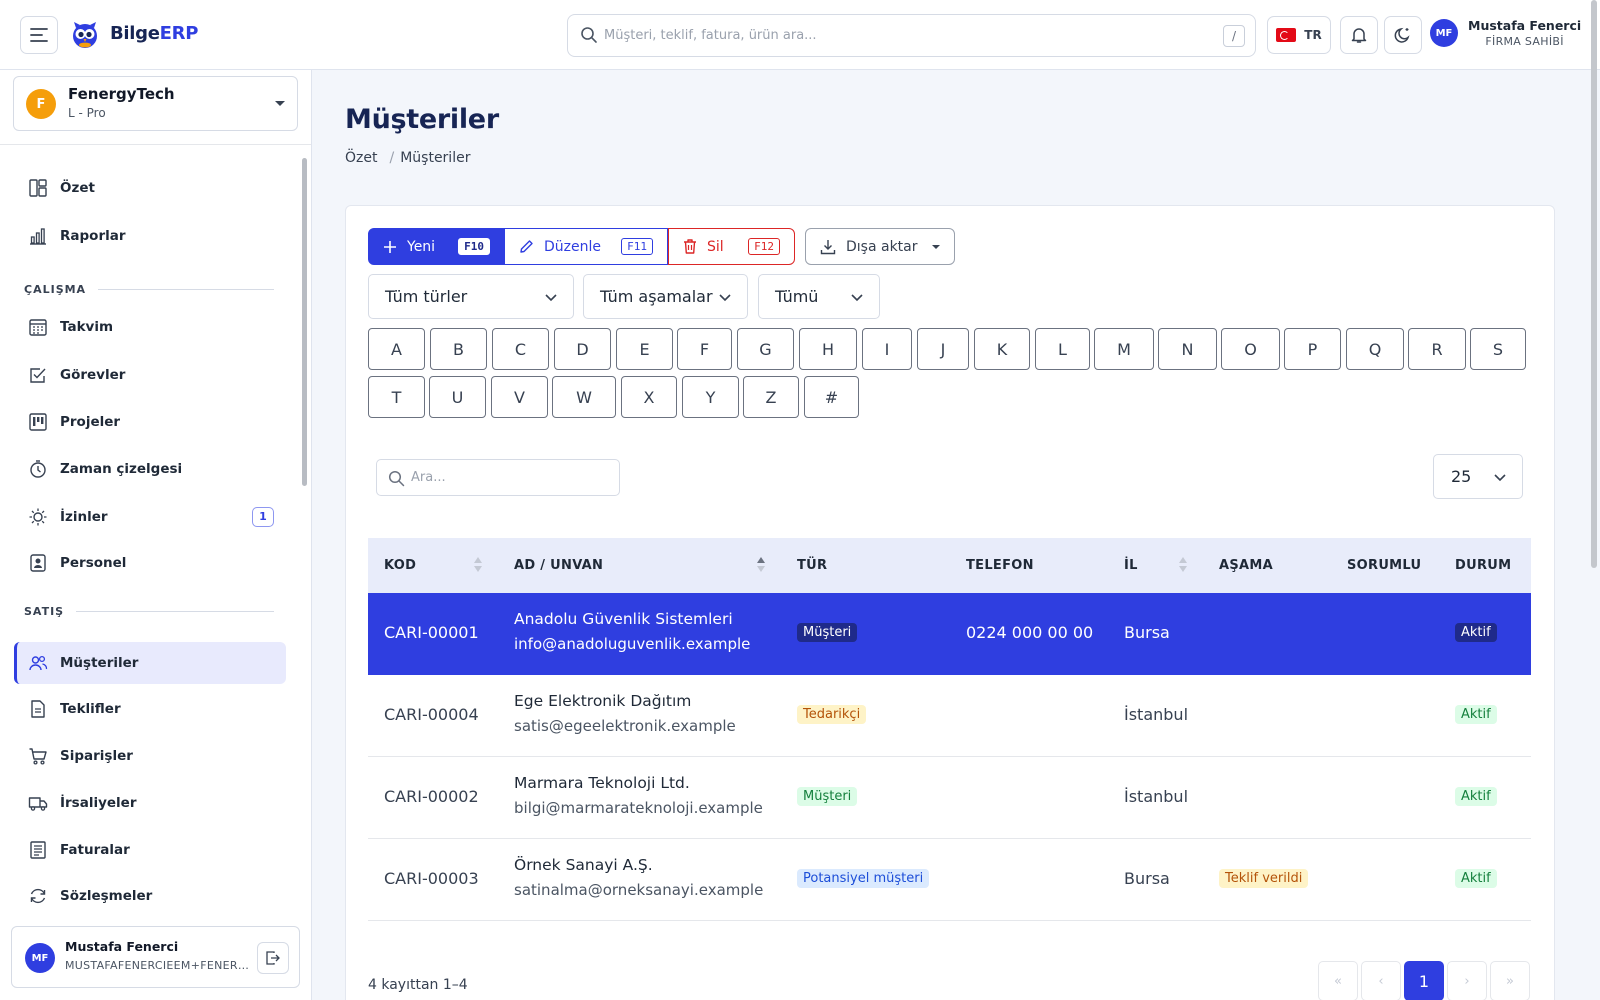 Image resolution: width=1600 pixels, height=1000 pixels. I want to click on sidebar-item-gorevler: Görevler, so click(150, 375).